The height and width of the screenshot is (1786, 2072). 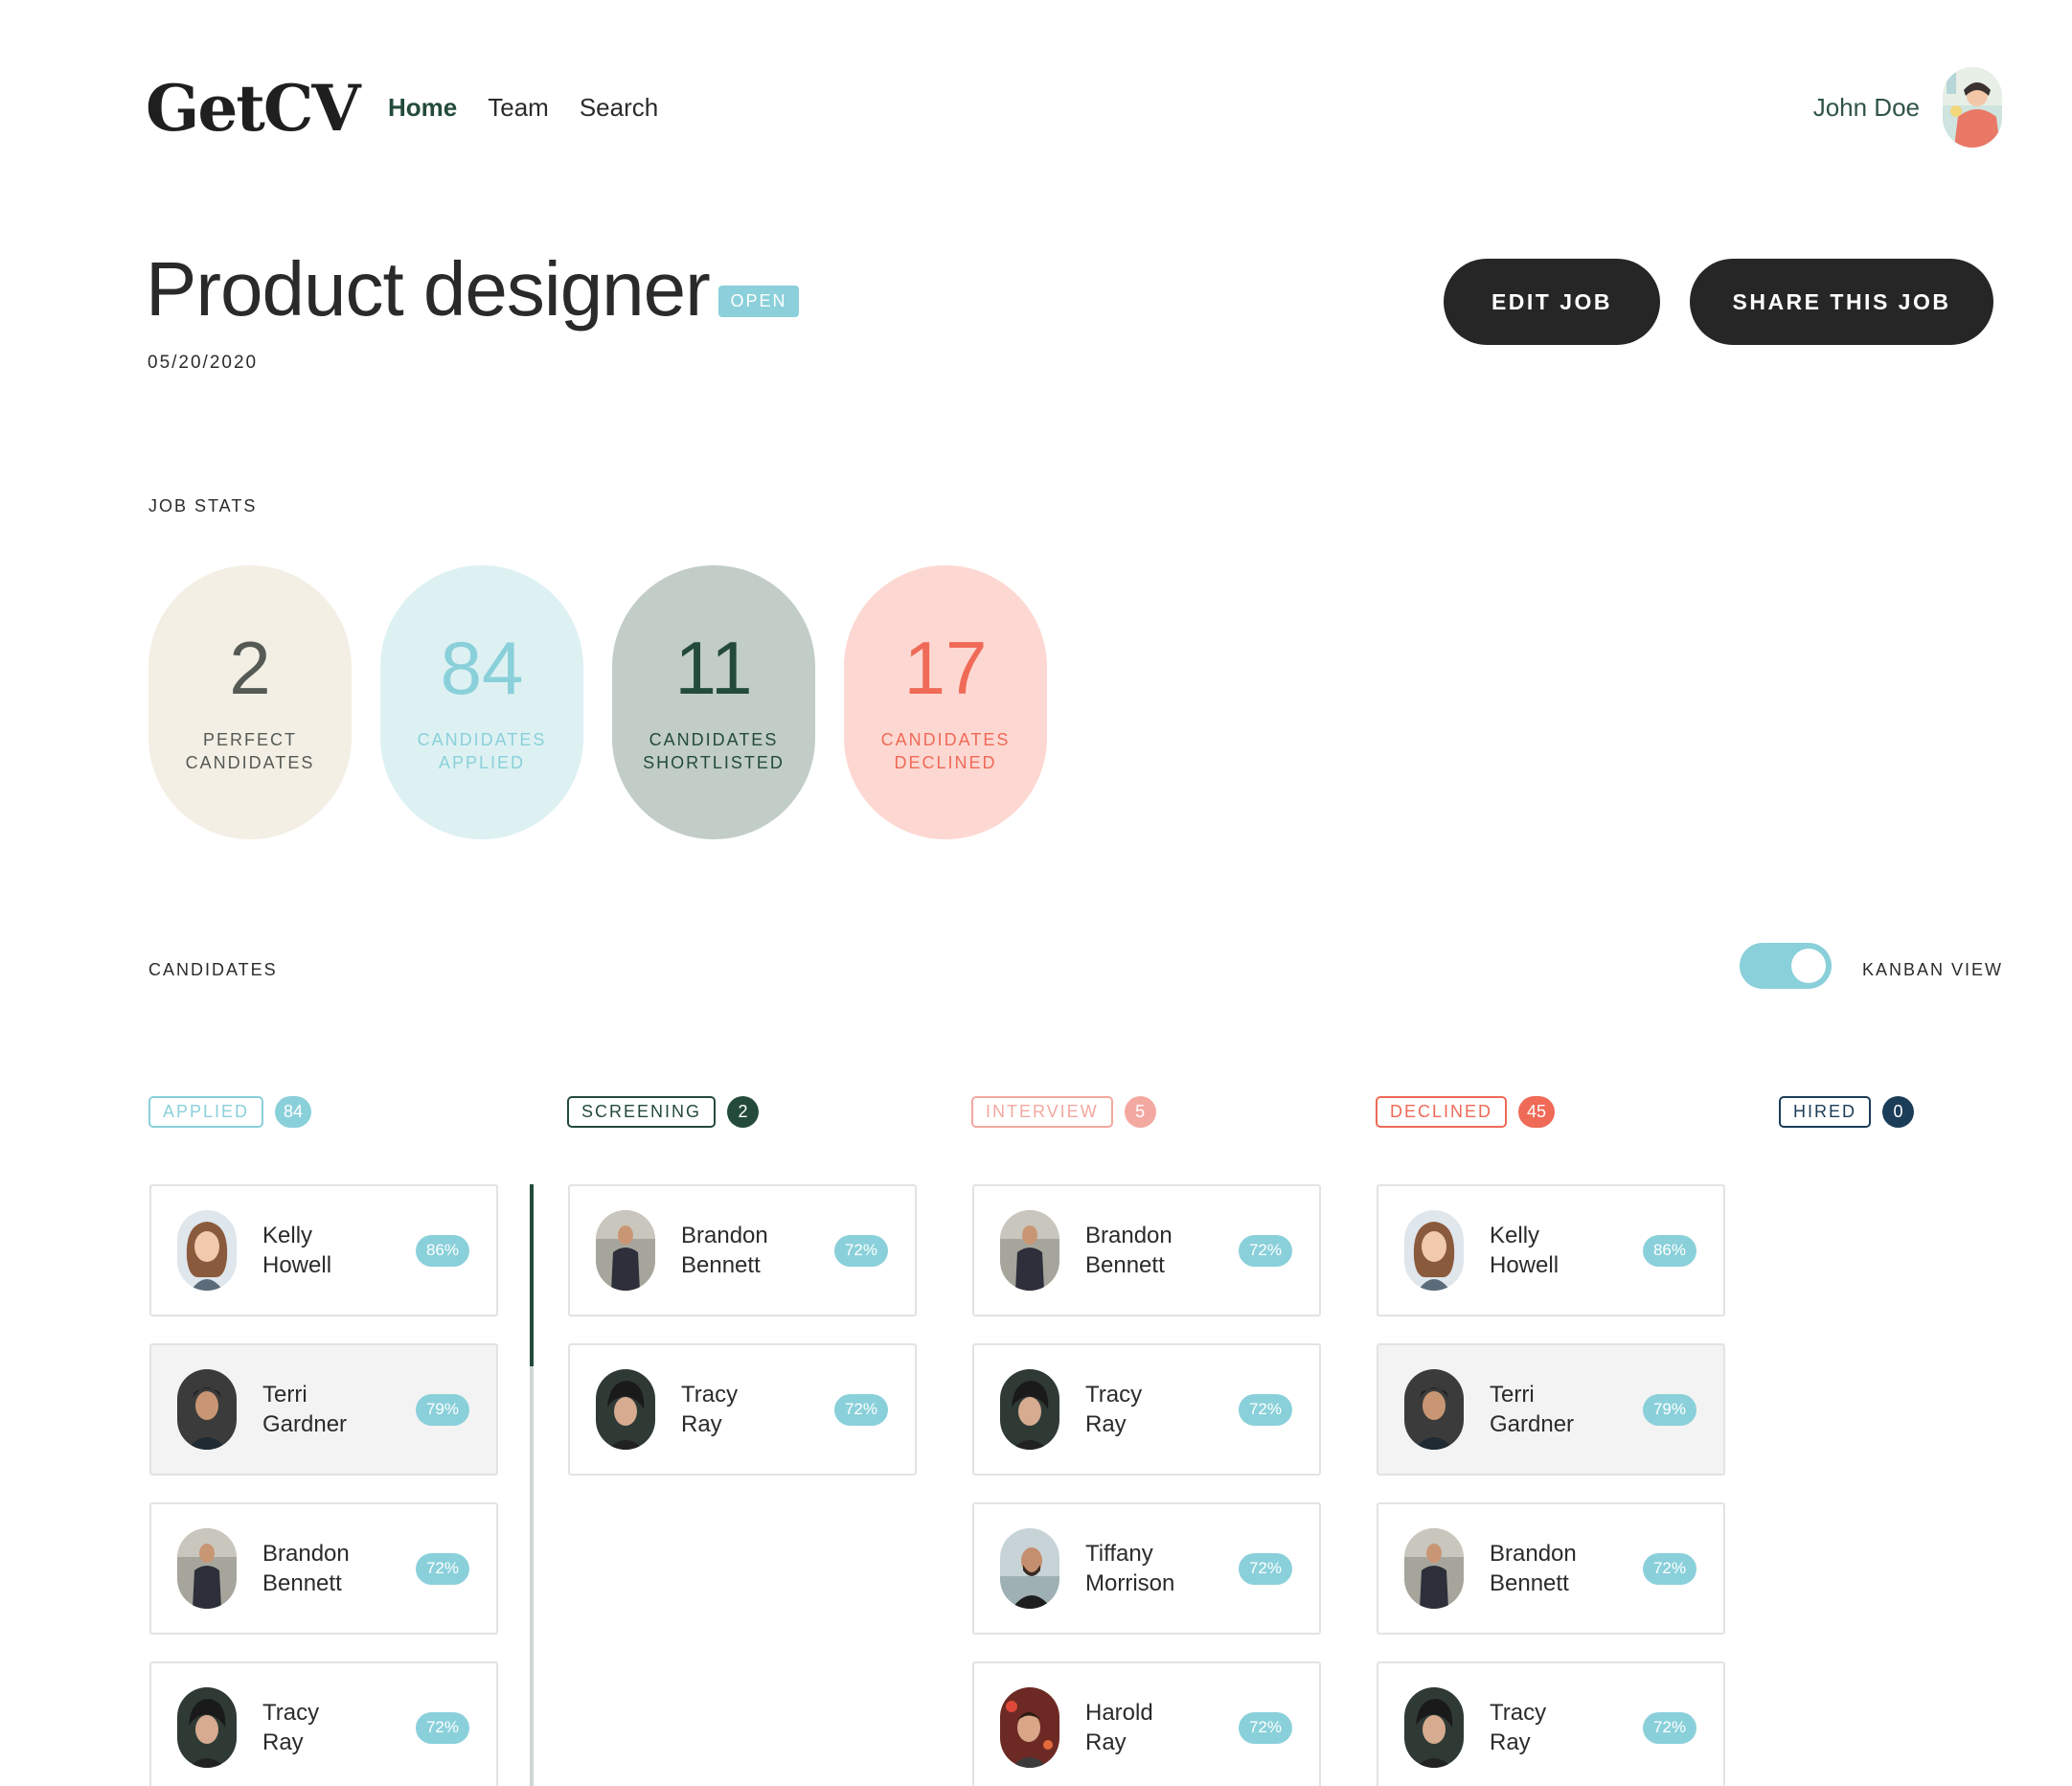 I want to click on candidate-card-declined: Tracy Ray 72%, so click(x=1551, y=1723).